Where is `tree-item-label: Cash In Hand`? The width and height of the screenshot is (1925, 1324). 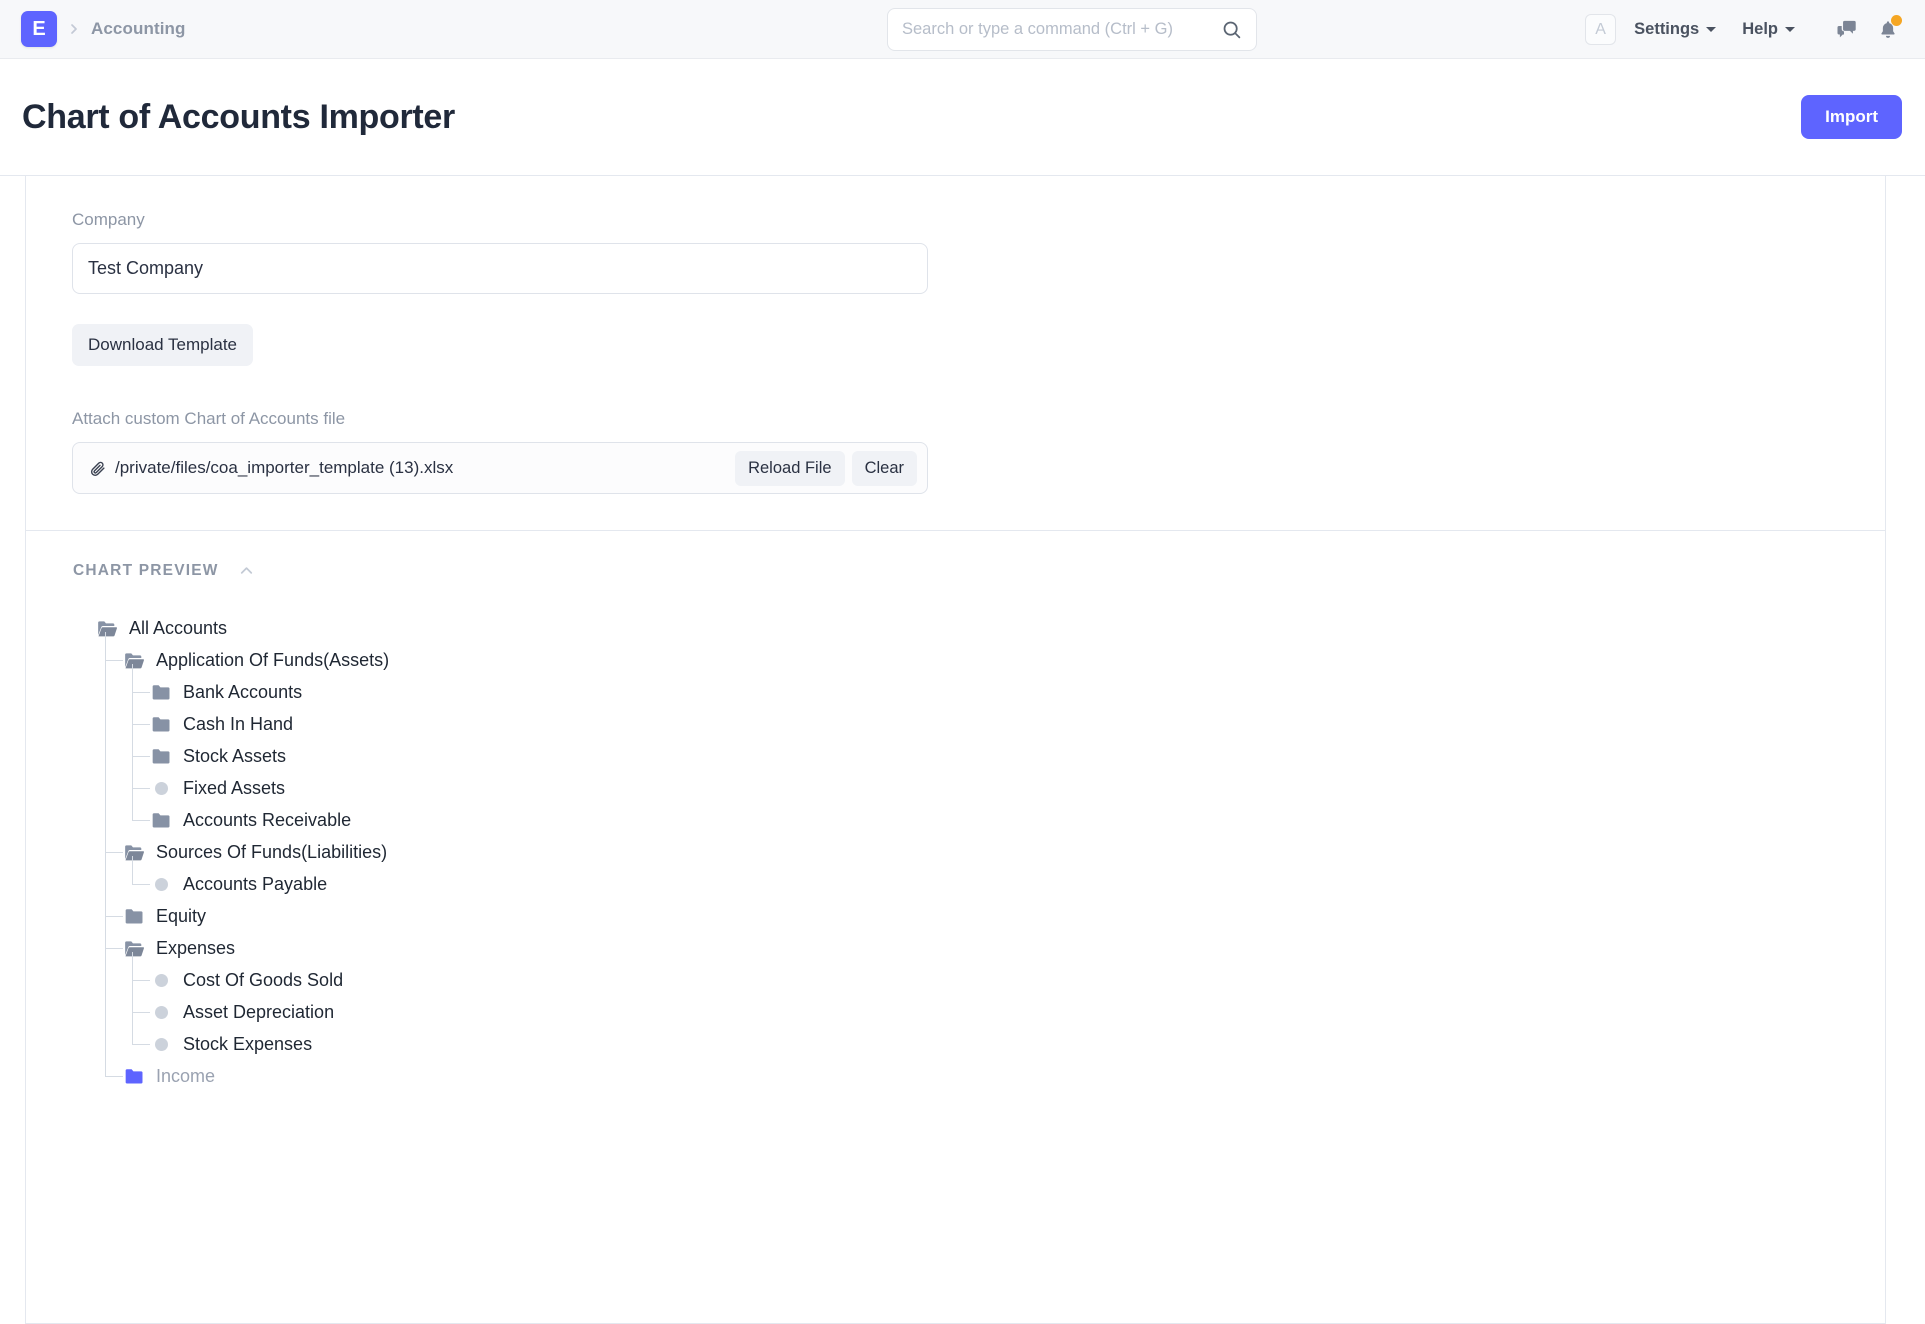 tree-item-label: Cash In Hand is located at coordinates (238, 723).